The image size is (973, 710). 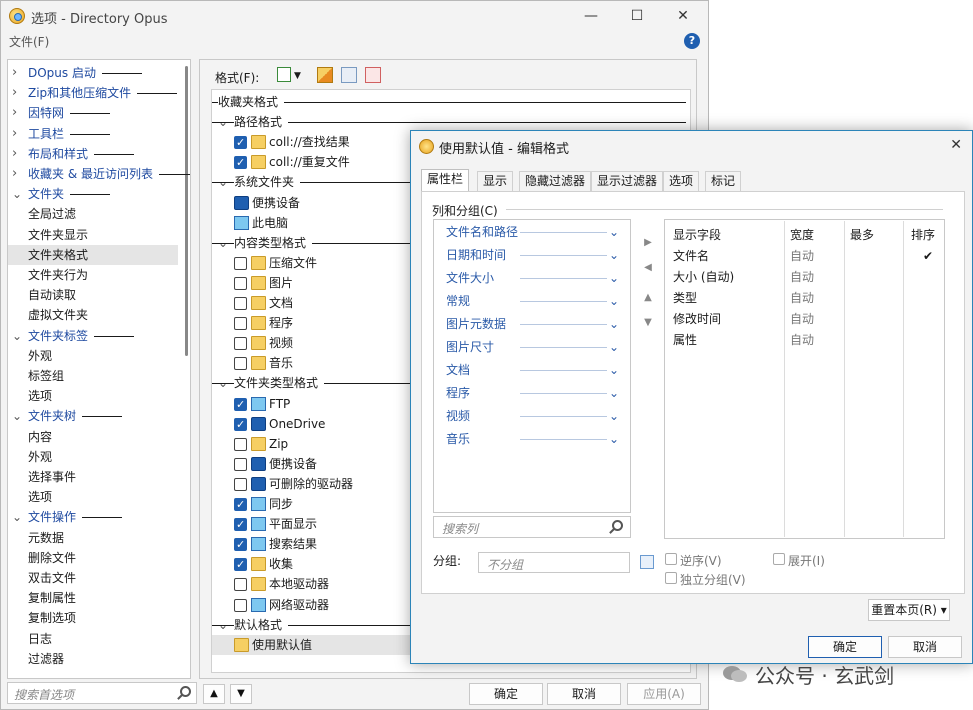 I want to click on tree-item: 选择事件, so click(x=93, y=477).